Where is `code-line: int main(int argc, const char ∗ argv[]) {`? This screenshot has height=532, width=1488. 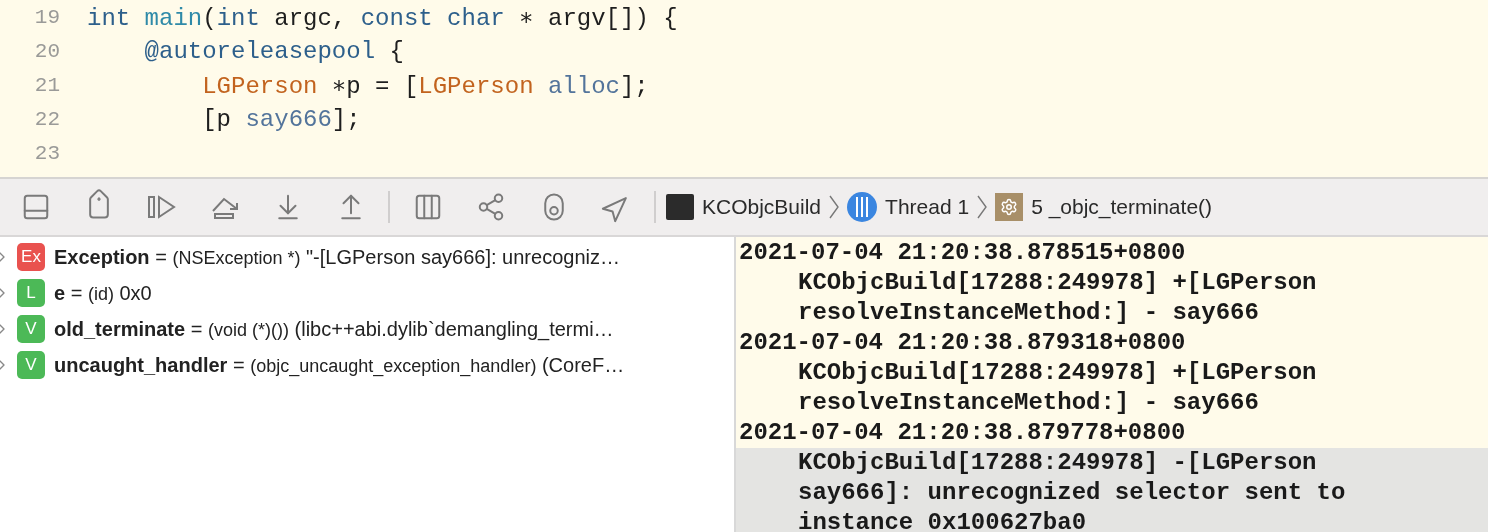
code-line: int main(int argc, const char ∗ argv[]) { is located at coordinates (382, 17).